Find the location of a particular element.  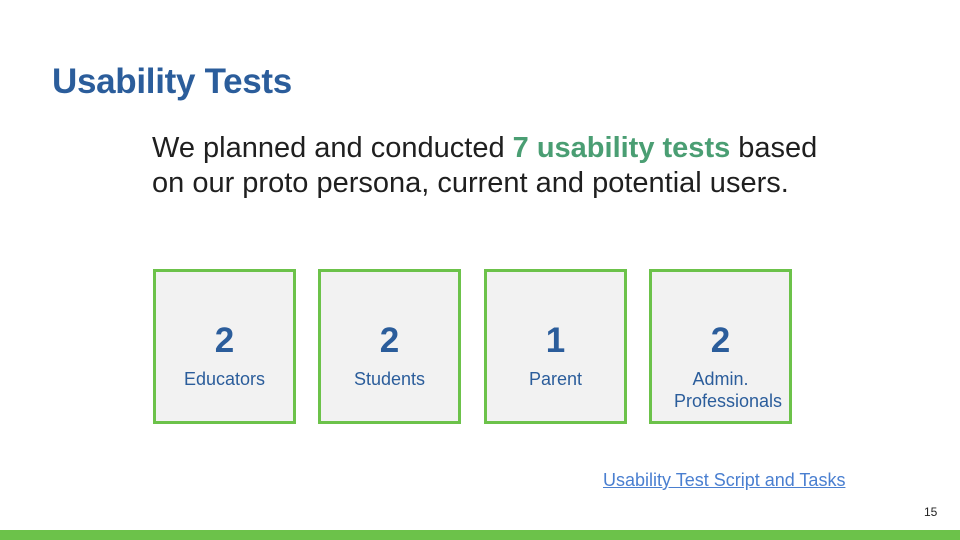

stat-card-parent: 1 Parent is located at coordinates (555, 346).